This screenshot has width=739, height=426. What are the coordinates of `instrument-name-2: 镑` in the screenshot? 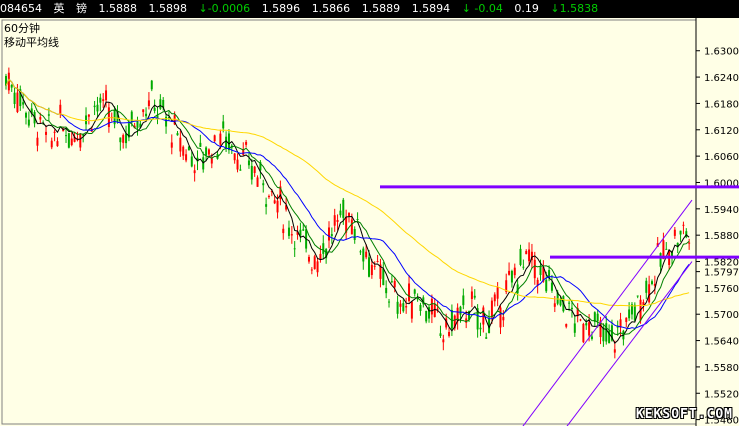 It's located at (81, 8).